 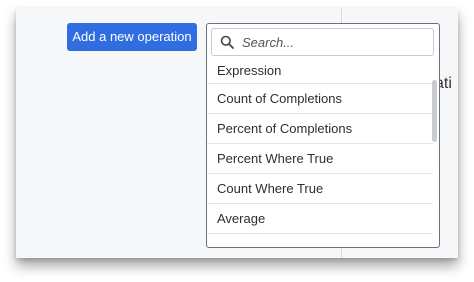 What do you see at coordinates (320, 72) in the screenshot?
I see `option-expression: Expression` at bounding box center [320, 72].